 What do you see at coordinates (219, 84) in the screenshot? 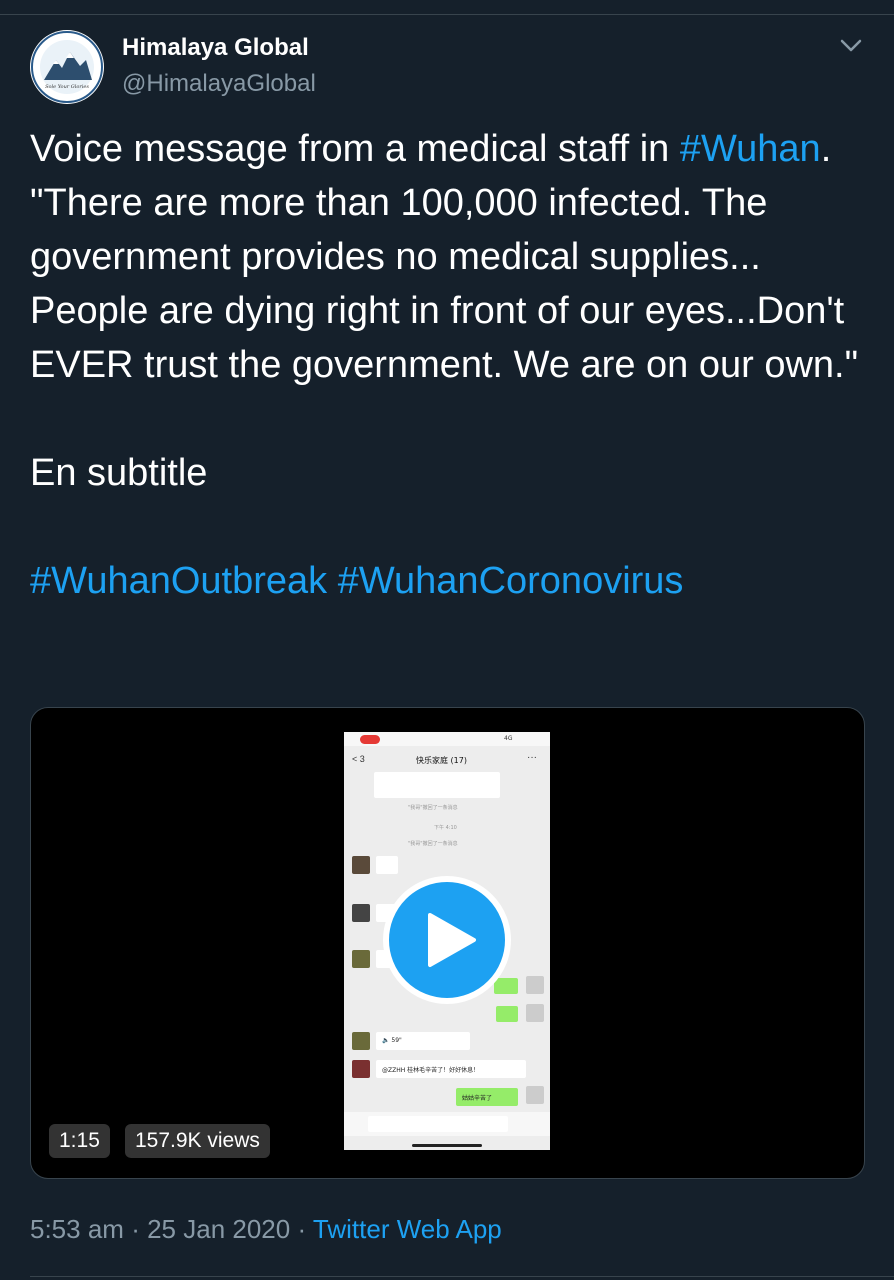
I see `author-handle: @HimalayaGlobal` at bounding box center [219, 84].